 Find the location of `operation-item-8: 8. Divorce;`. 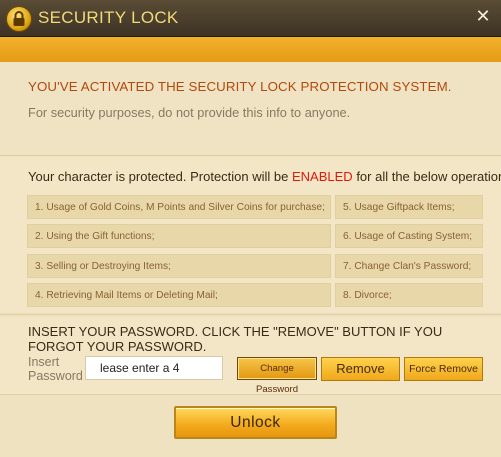

operation-item-8: 8. Divorce; is located at coordinates (409, 295).